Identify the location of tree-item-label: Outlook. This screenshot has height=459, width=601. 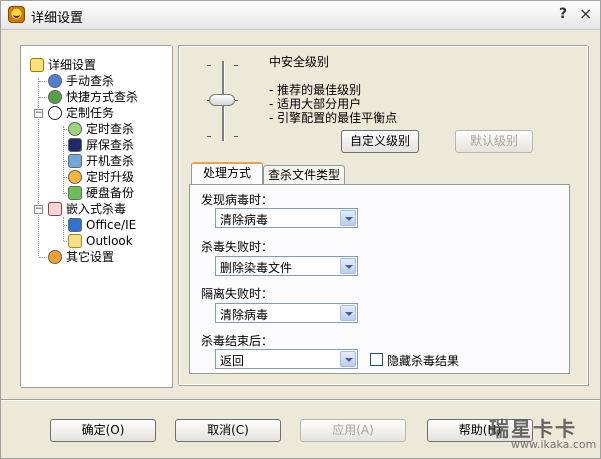
(109, 241).